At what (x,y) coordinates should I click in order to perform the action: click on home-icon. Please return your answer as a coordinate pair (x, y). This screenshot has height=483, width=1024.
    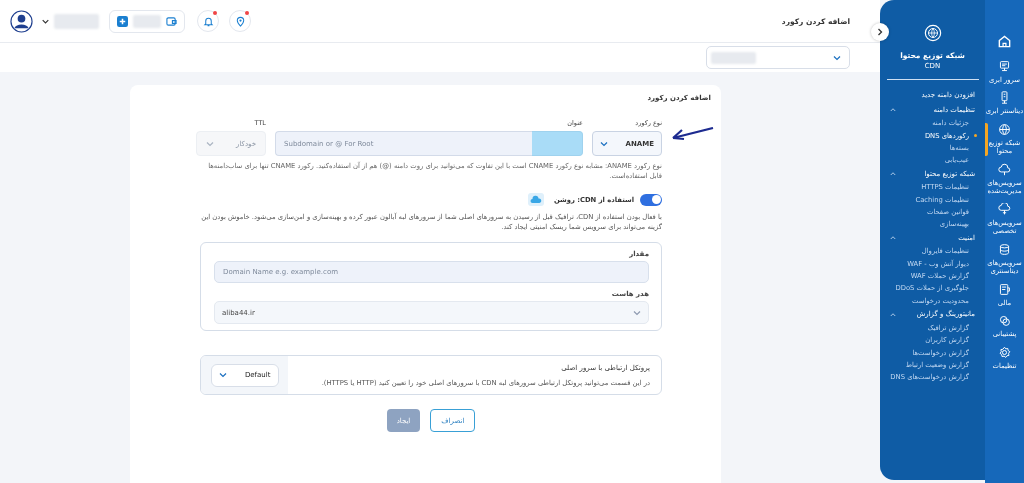
    Looking at the image, I should click on (1004, 41).